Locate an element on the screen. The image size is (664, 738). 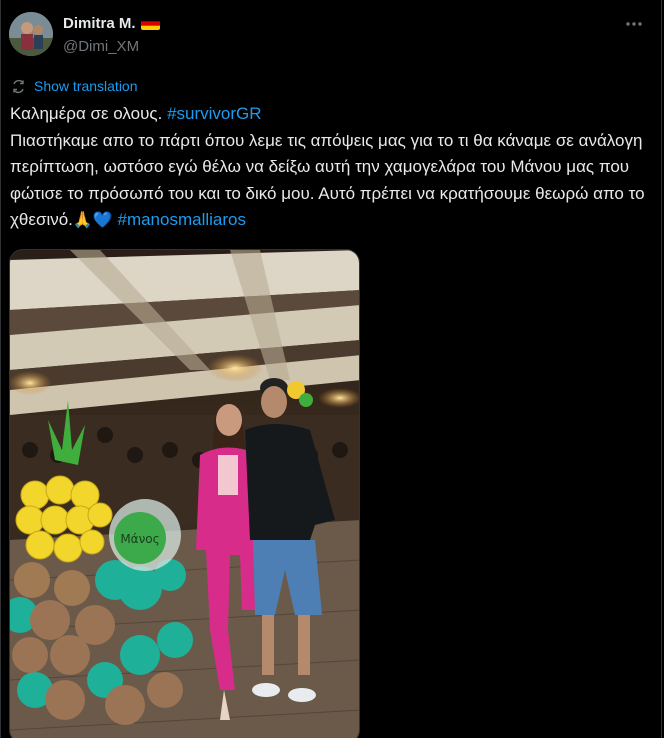
user-handle: @Dimi_XM is located at coordinates (101, 46).